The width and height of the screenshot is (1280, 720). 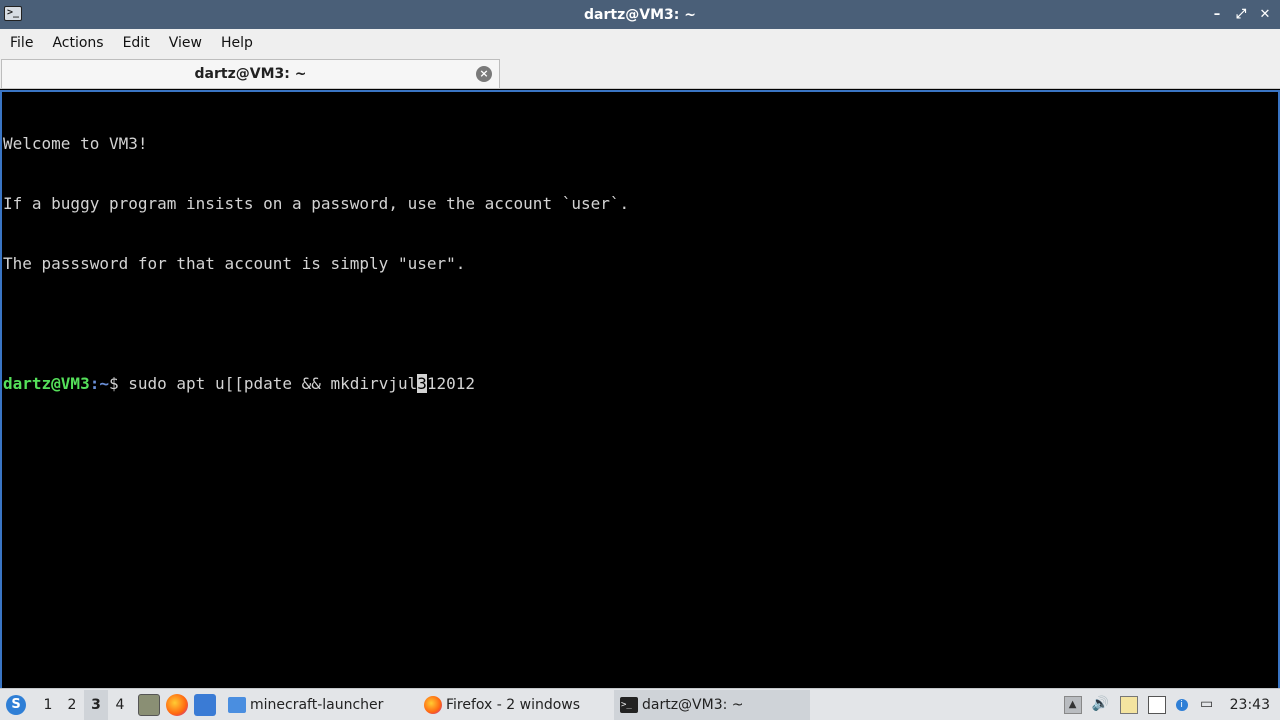 What do you see at coordinates (640, 43) in the screenshot?
I see `menu-bar: File Actions Edit View Help` at bounding box center [640, 43].